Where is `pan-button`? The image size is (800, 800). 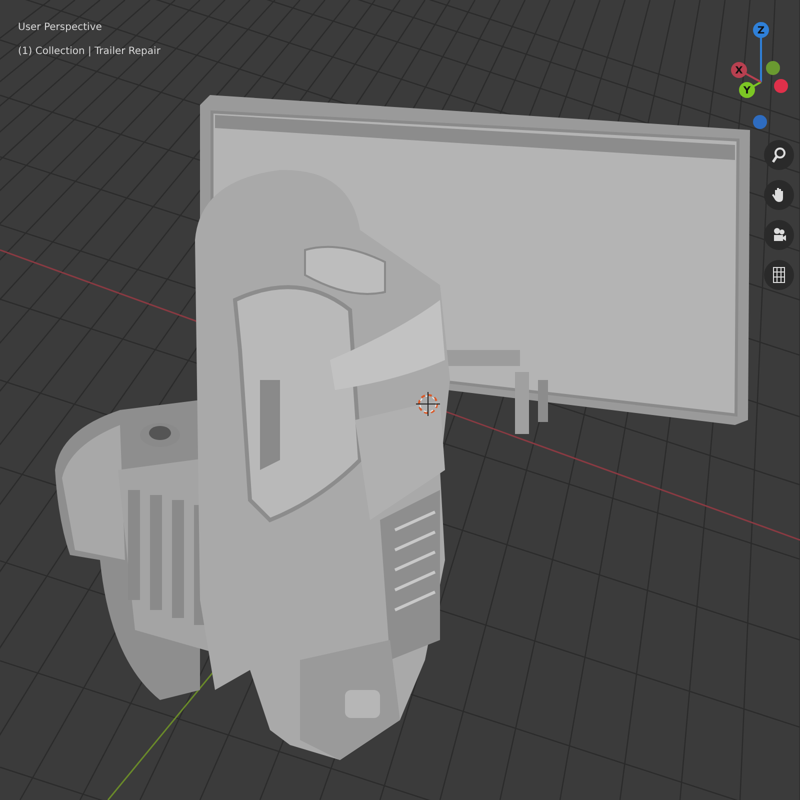 pan-button is located at coordinates (779, 195).